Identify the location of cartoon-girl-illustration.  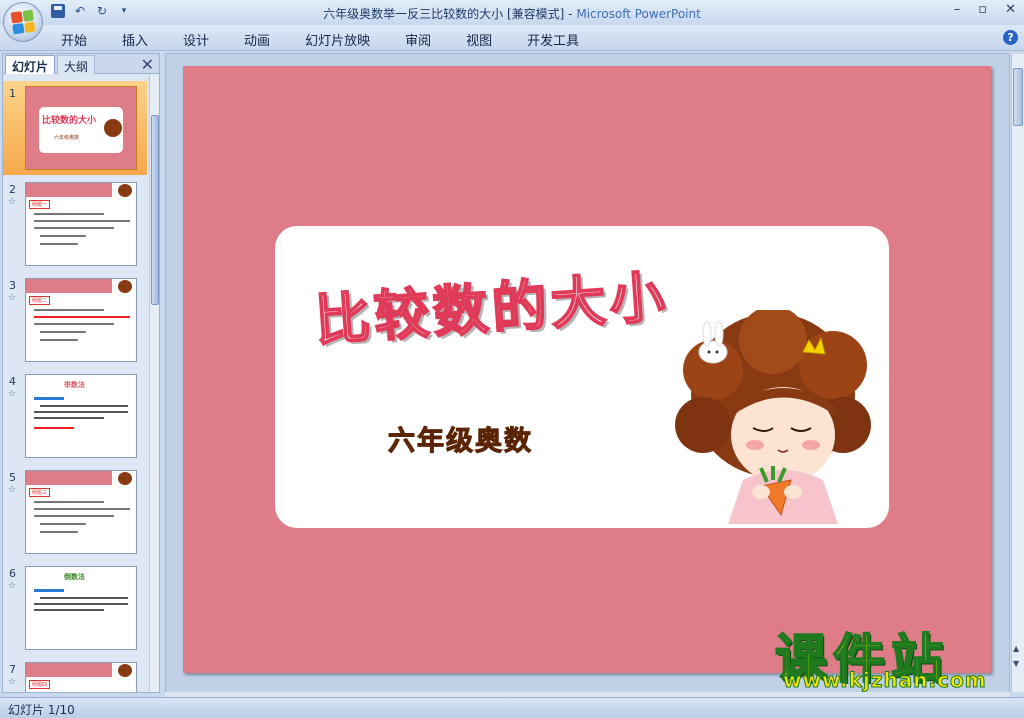
(773, 417).